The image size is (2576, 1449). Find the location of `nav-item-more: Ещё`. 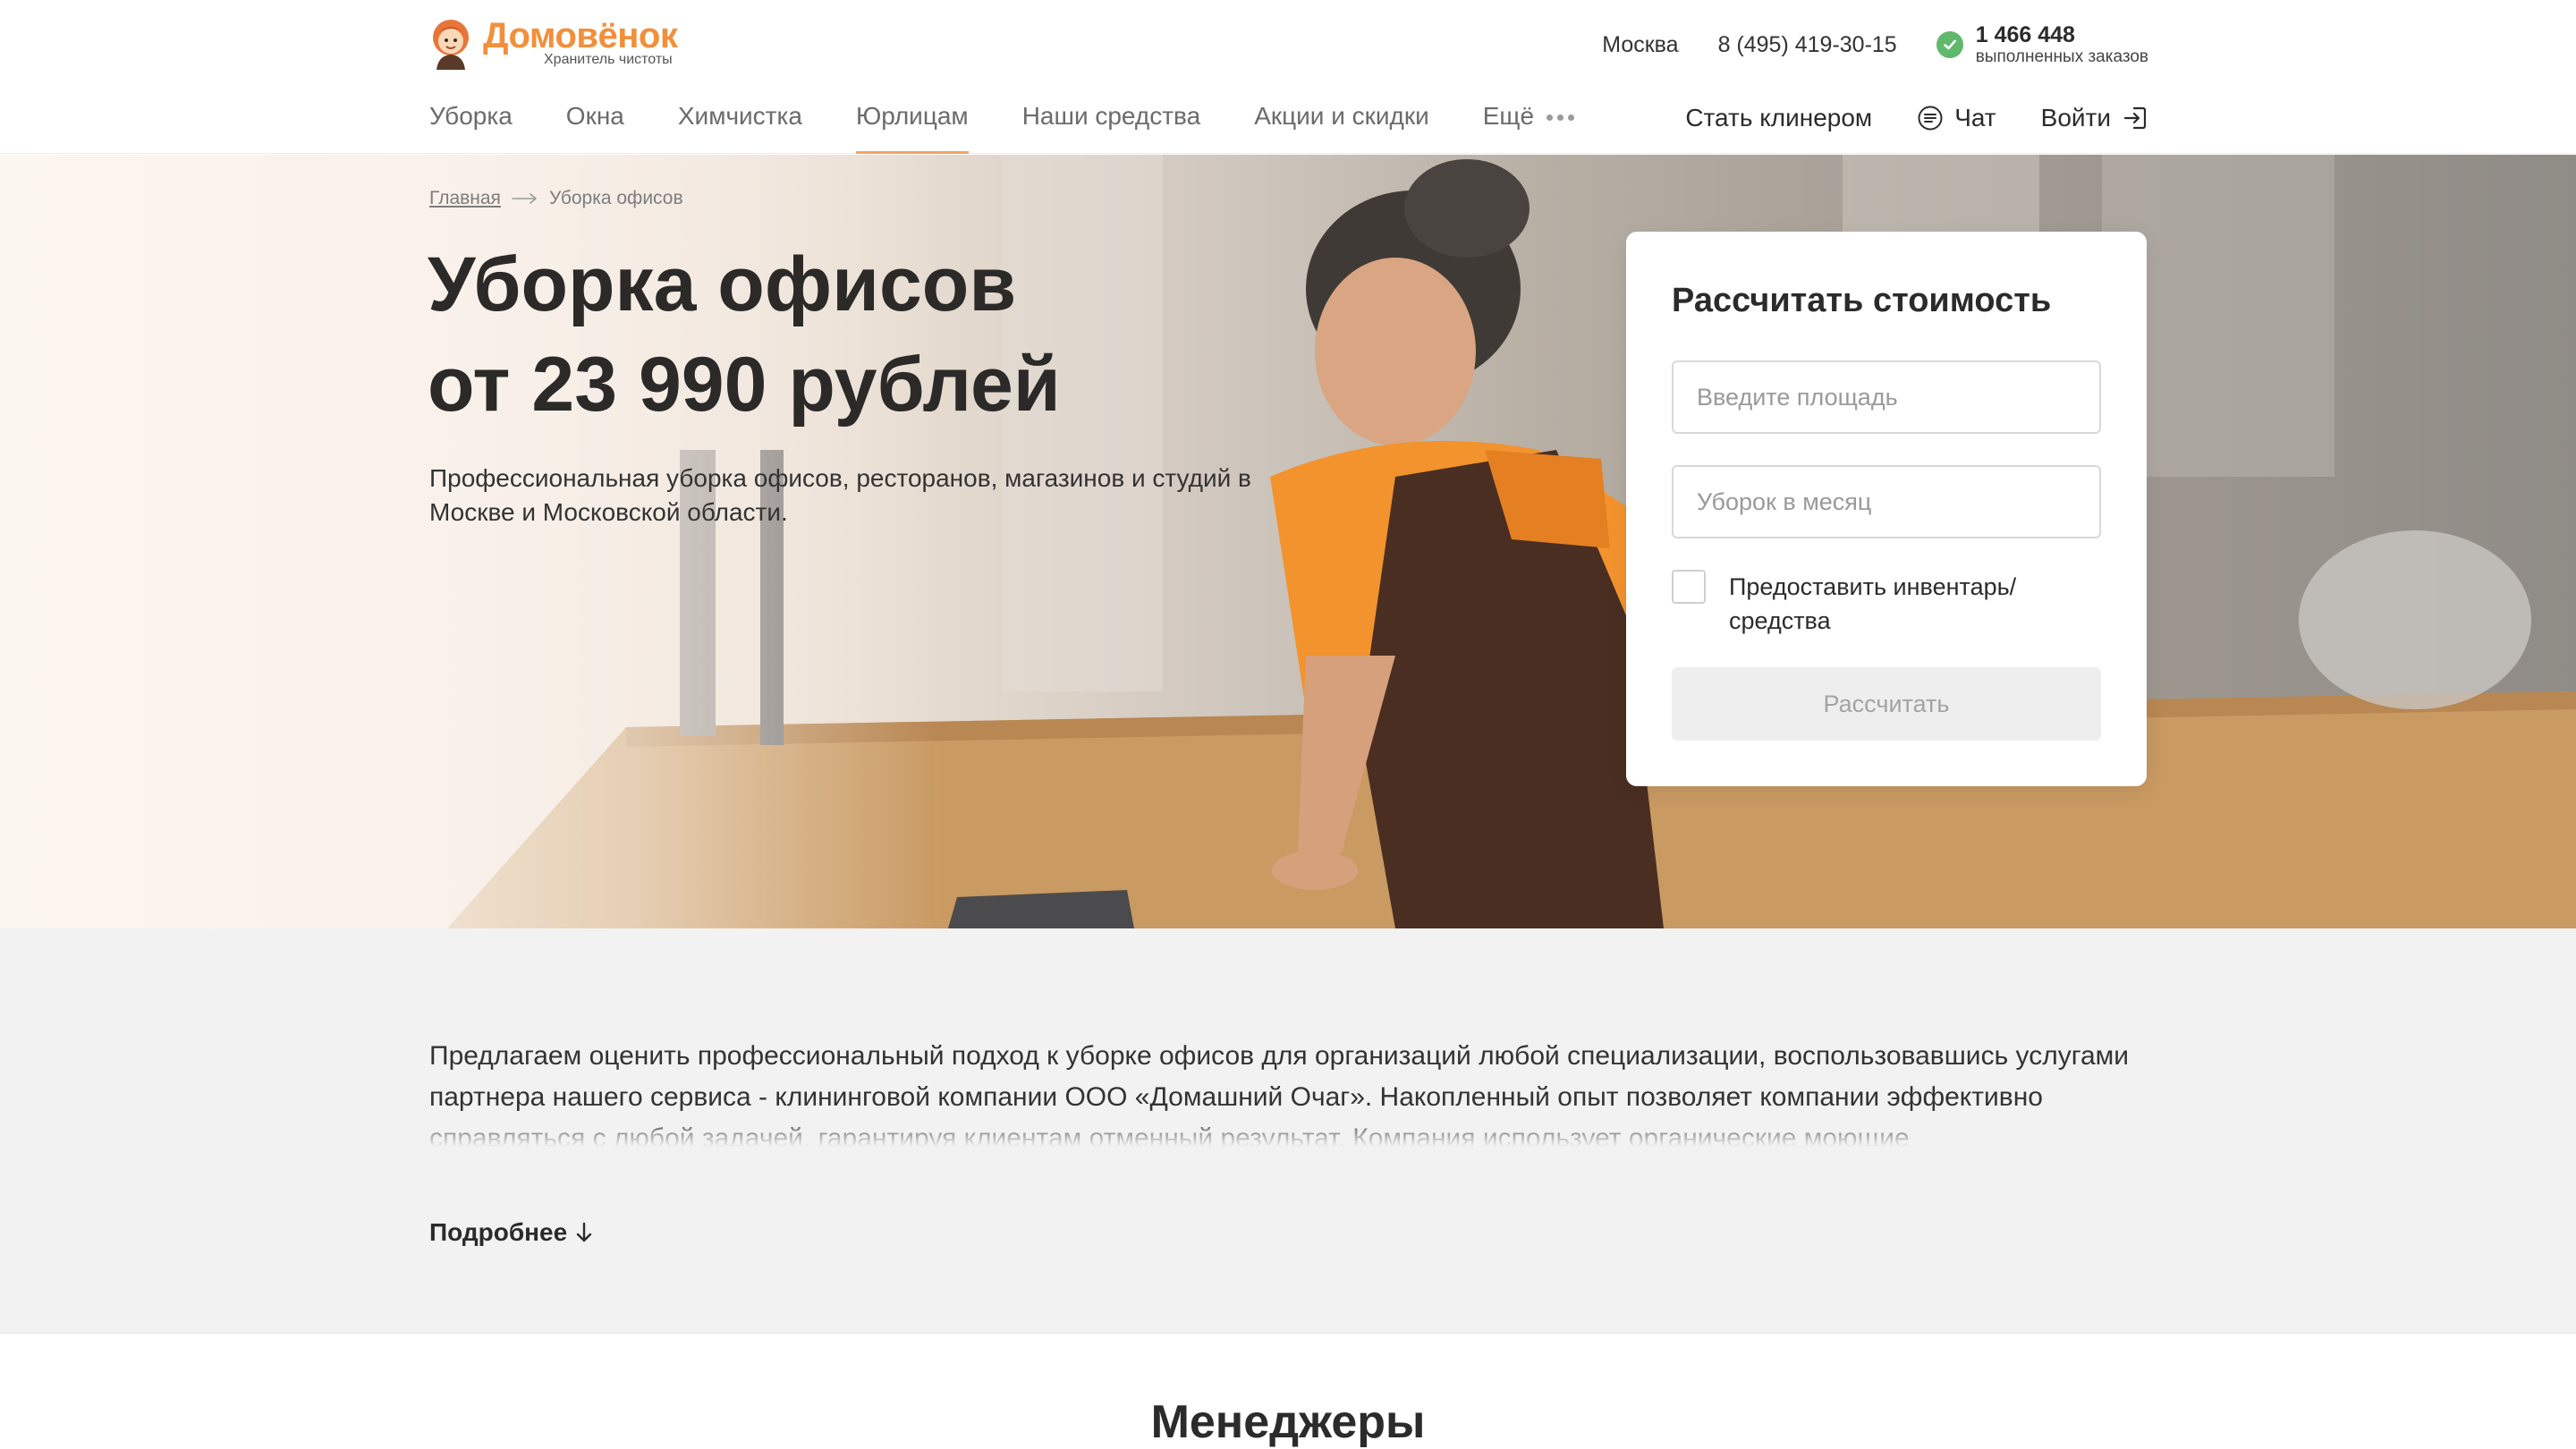

nav-item-more: Ещё is located at coordinates (1528, 121).